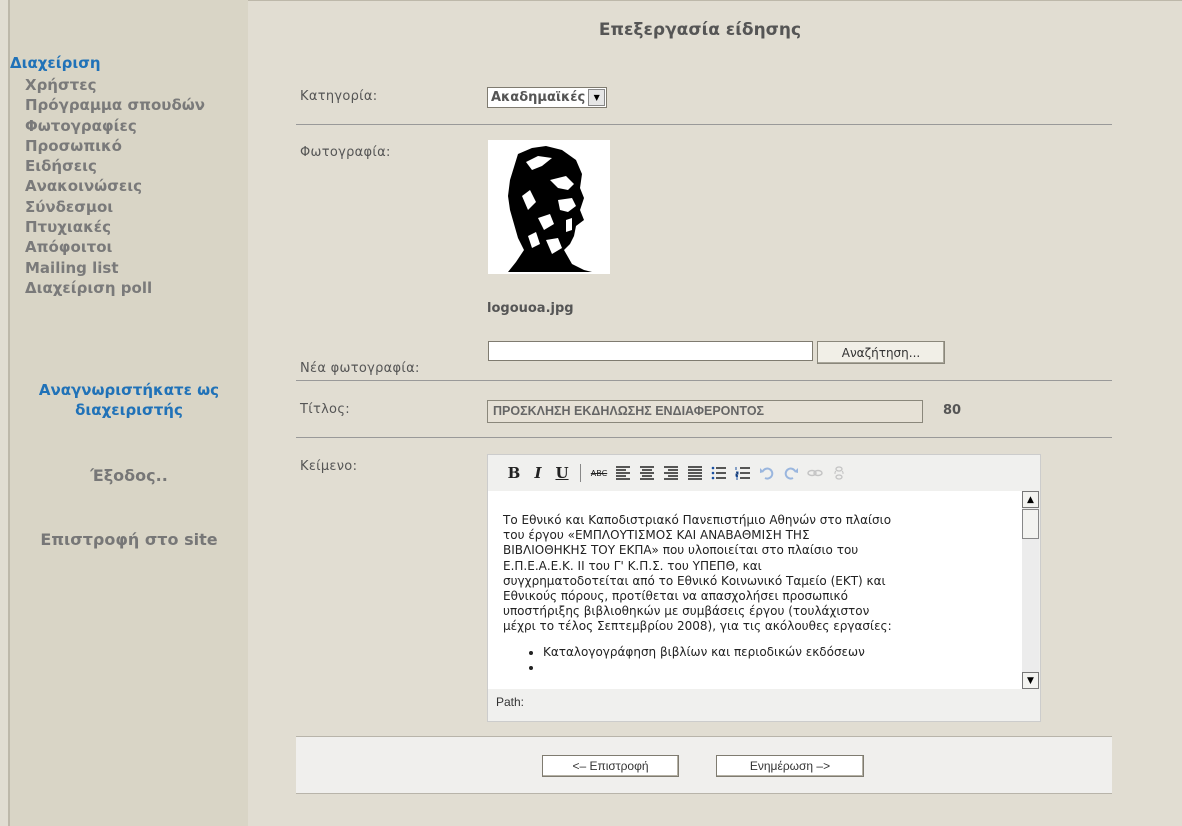 The image size is (1182, 826). What do you see at coordinates (791, 473) in the screenshot?
I see `redo-icon` at bounding box center [791, 473].